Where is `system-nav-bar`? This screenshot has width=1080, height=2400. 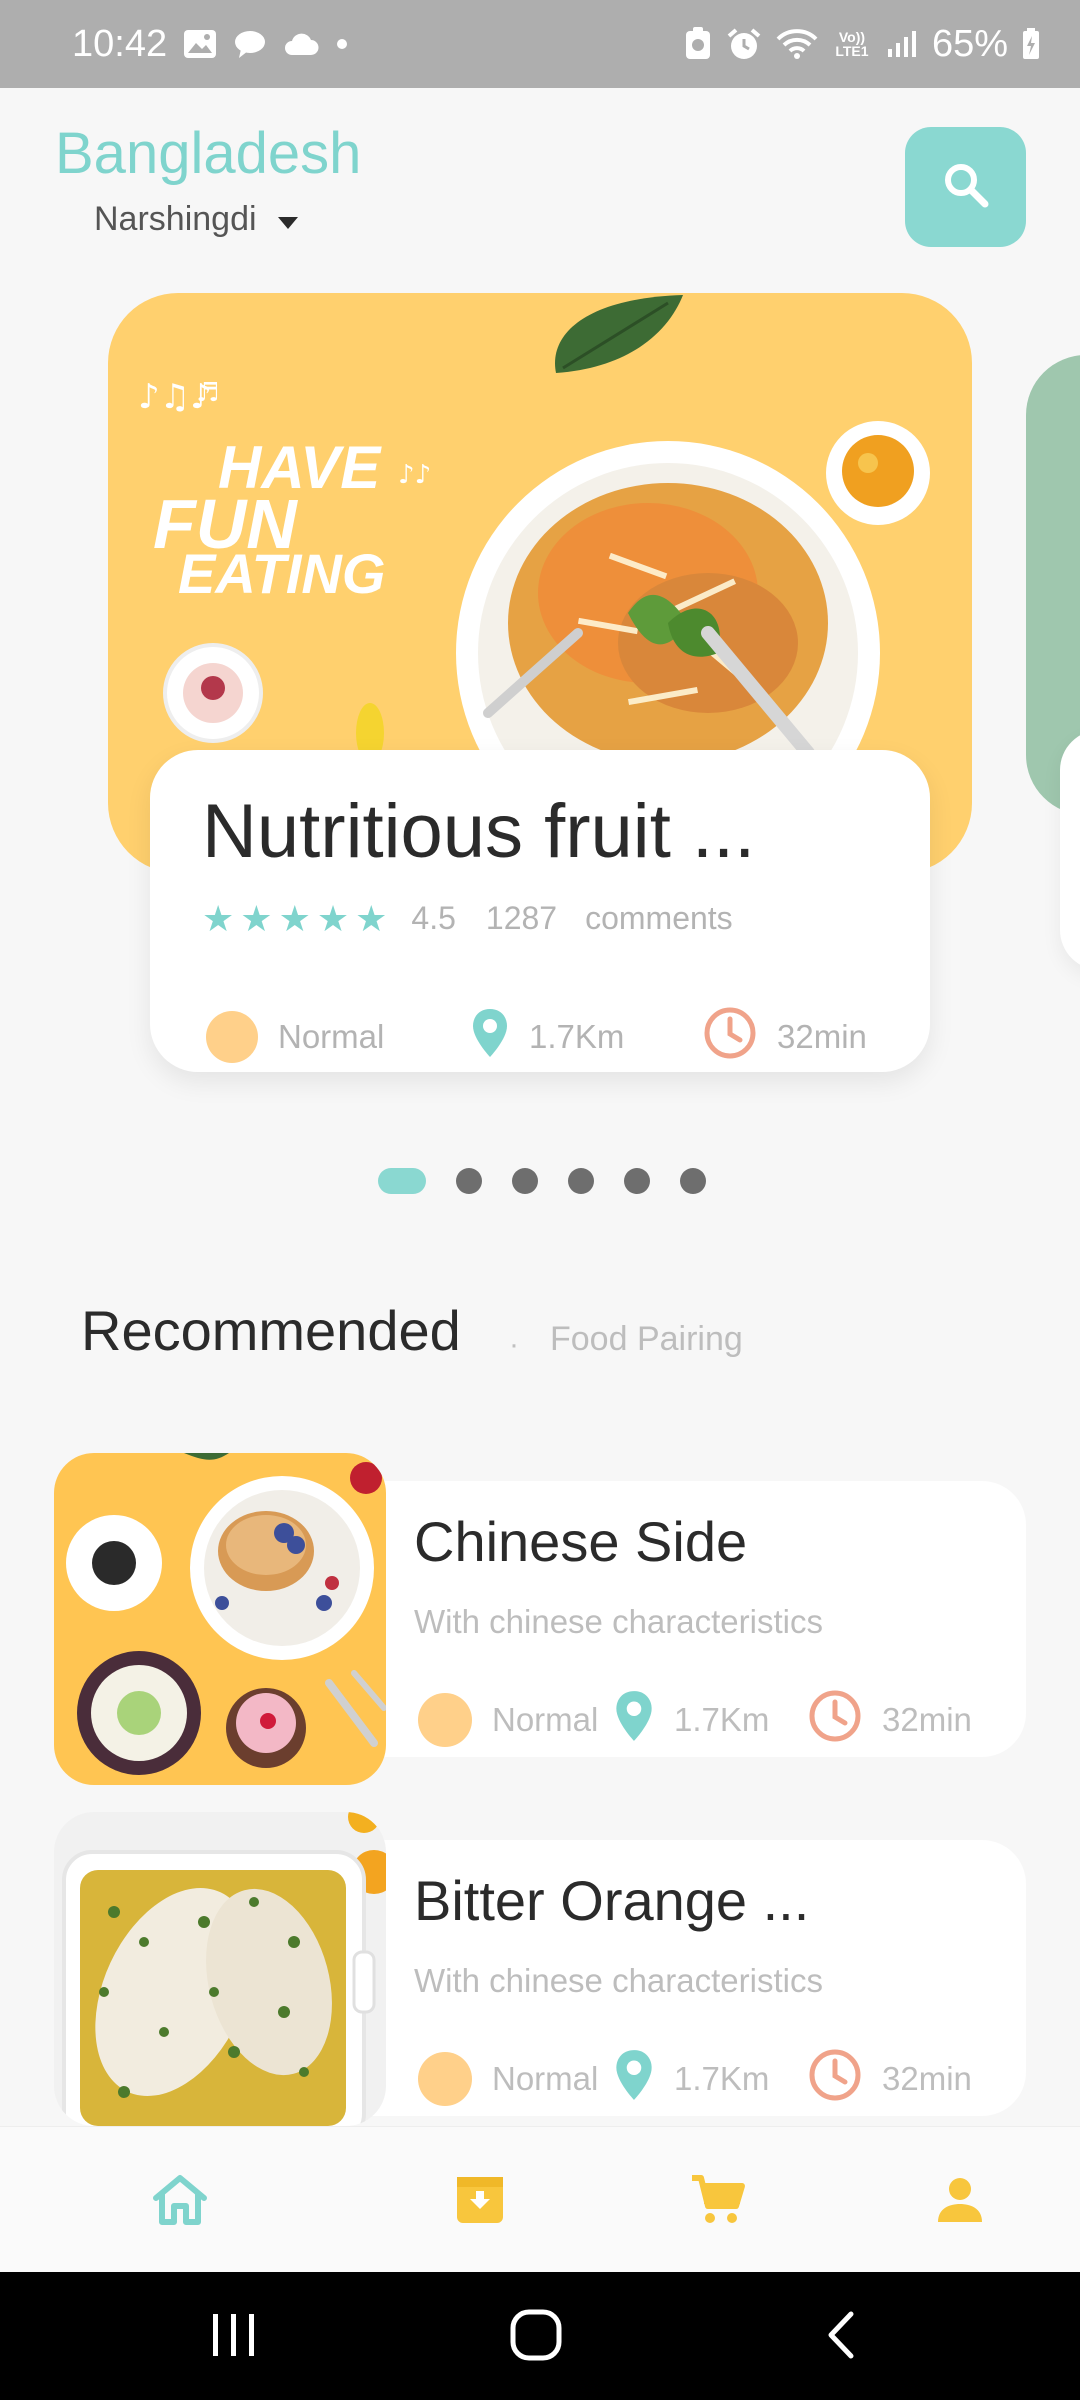
system-nav-bar is located at coordinates (540, 2336).